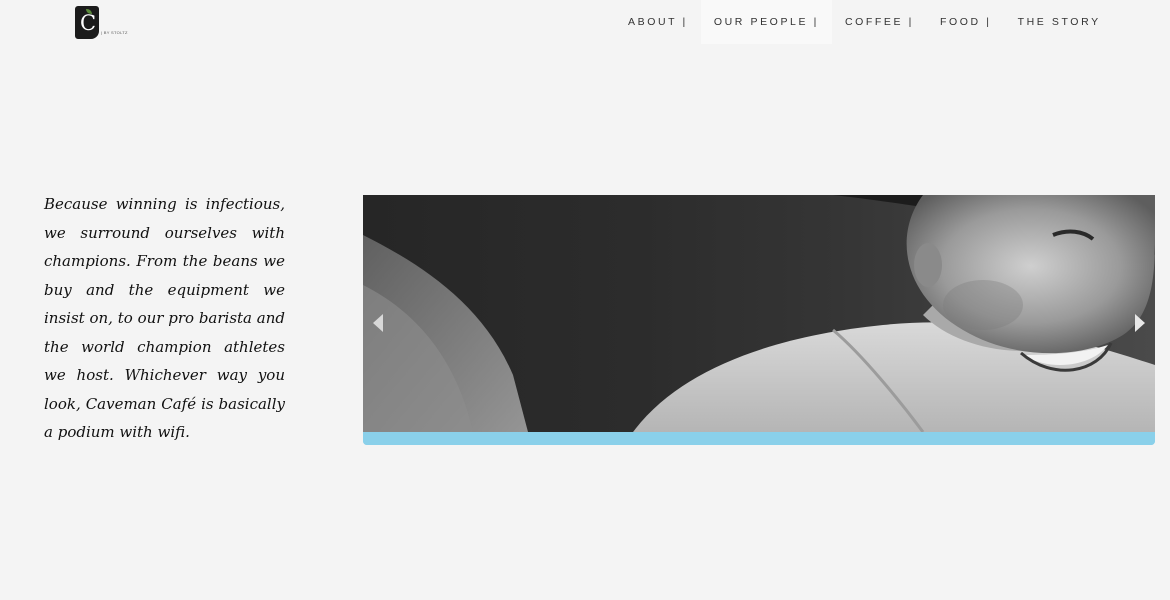 This screenshot has width=1170, height=600. I want to click on nav-item-our-people: OUR PEOPLE |, so click(766, 22).